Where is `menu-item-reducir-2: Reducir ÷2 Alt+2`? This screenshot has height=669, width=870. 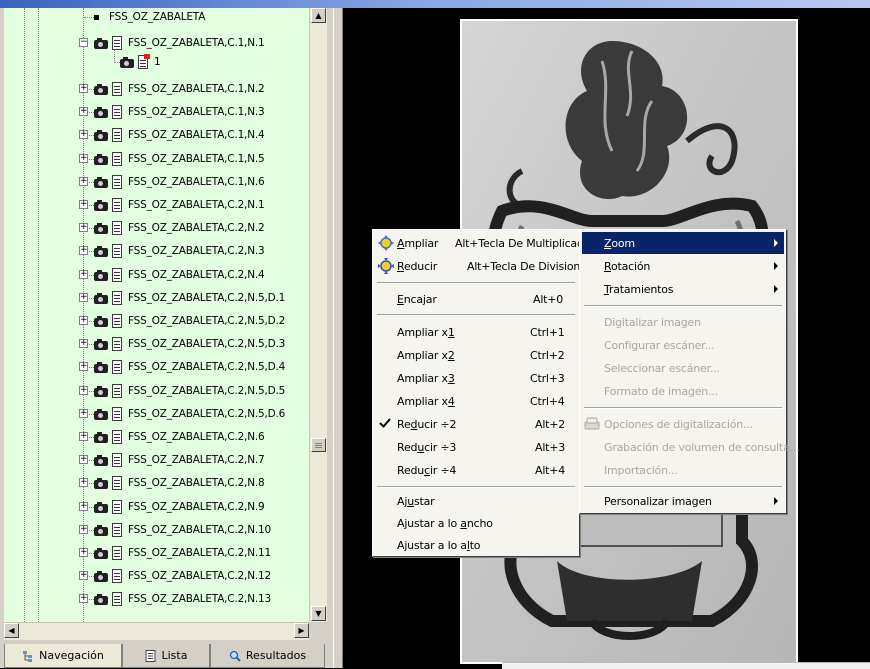 menu-item-reducir-2: Reducir ÷2 Alt+2 is located at coordinates (476, 424).